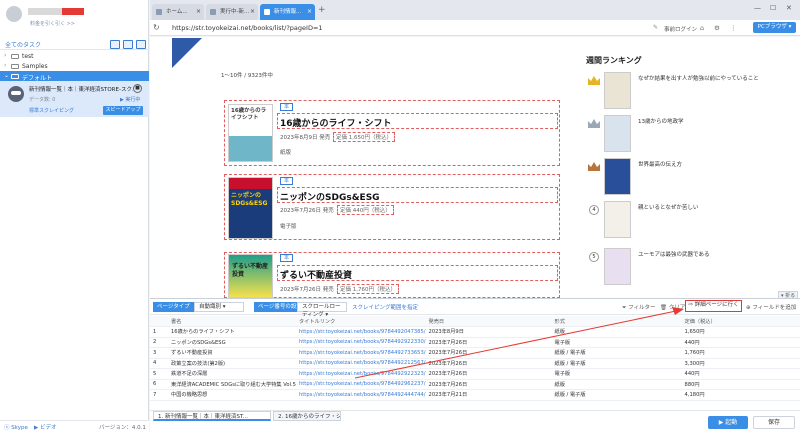  What do you see at coordinates (639, 307) in the screenshot?
I see `filter-button: ⏷ フィルター` at bounding box center [639, 307].